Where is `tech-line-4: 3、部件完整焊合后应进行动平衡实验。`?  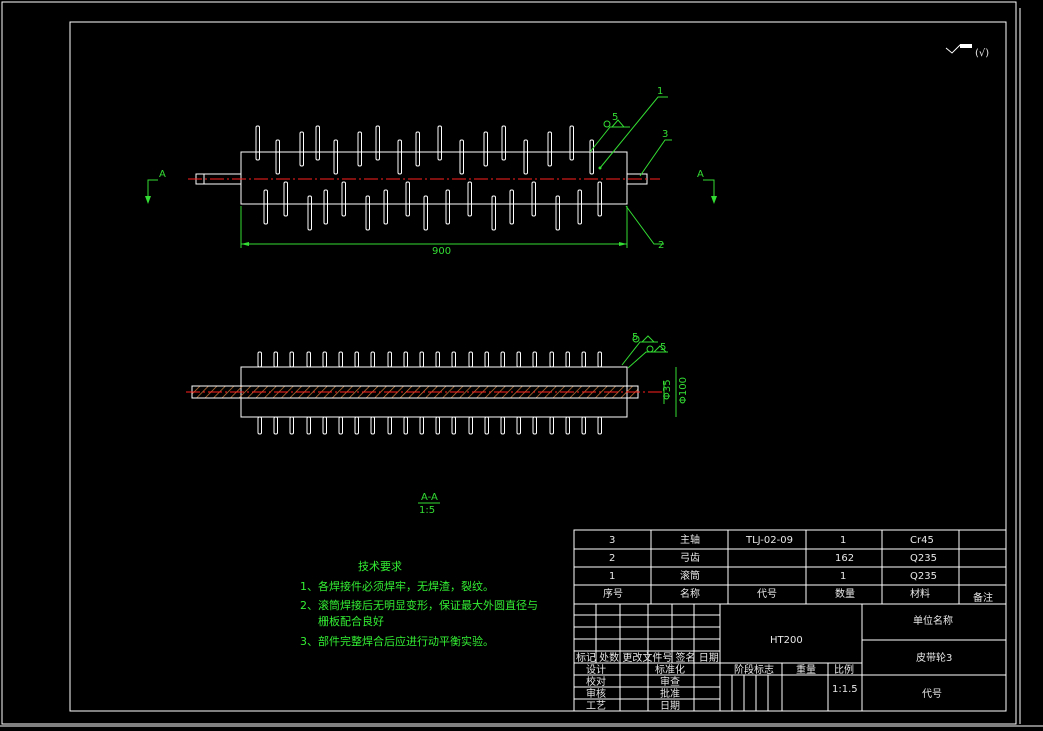 tech-line-4: 3、部件完整焊合后应进行动平衡实验。 is located at coordinates (397, 641).